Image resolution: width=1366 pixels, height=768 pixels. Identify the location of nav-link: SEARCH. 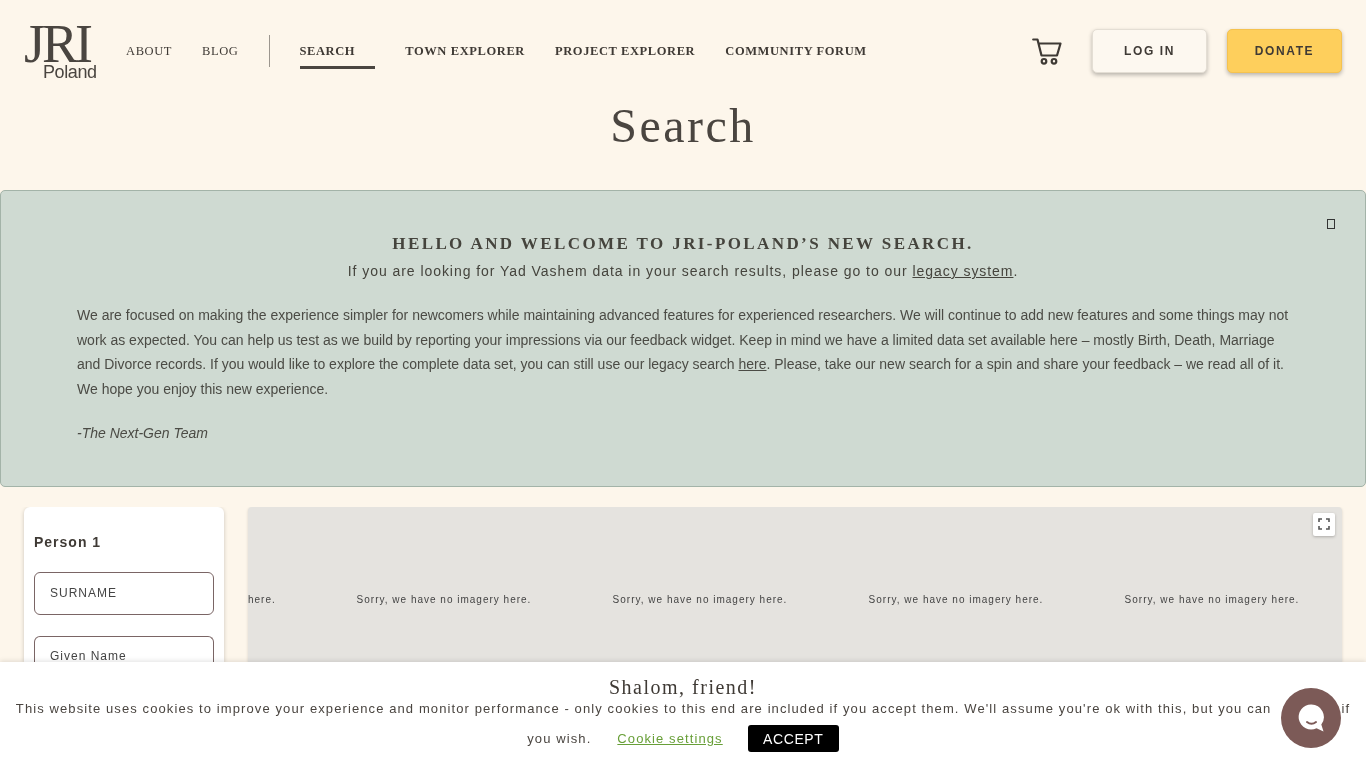
(337, 51).